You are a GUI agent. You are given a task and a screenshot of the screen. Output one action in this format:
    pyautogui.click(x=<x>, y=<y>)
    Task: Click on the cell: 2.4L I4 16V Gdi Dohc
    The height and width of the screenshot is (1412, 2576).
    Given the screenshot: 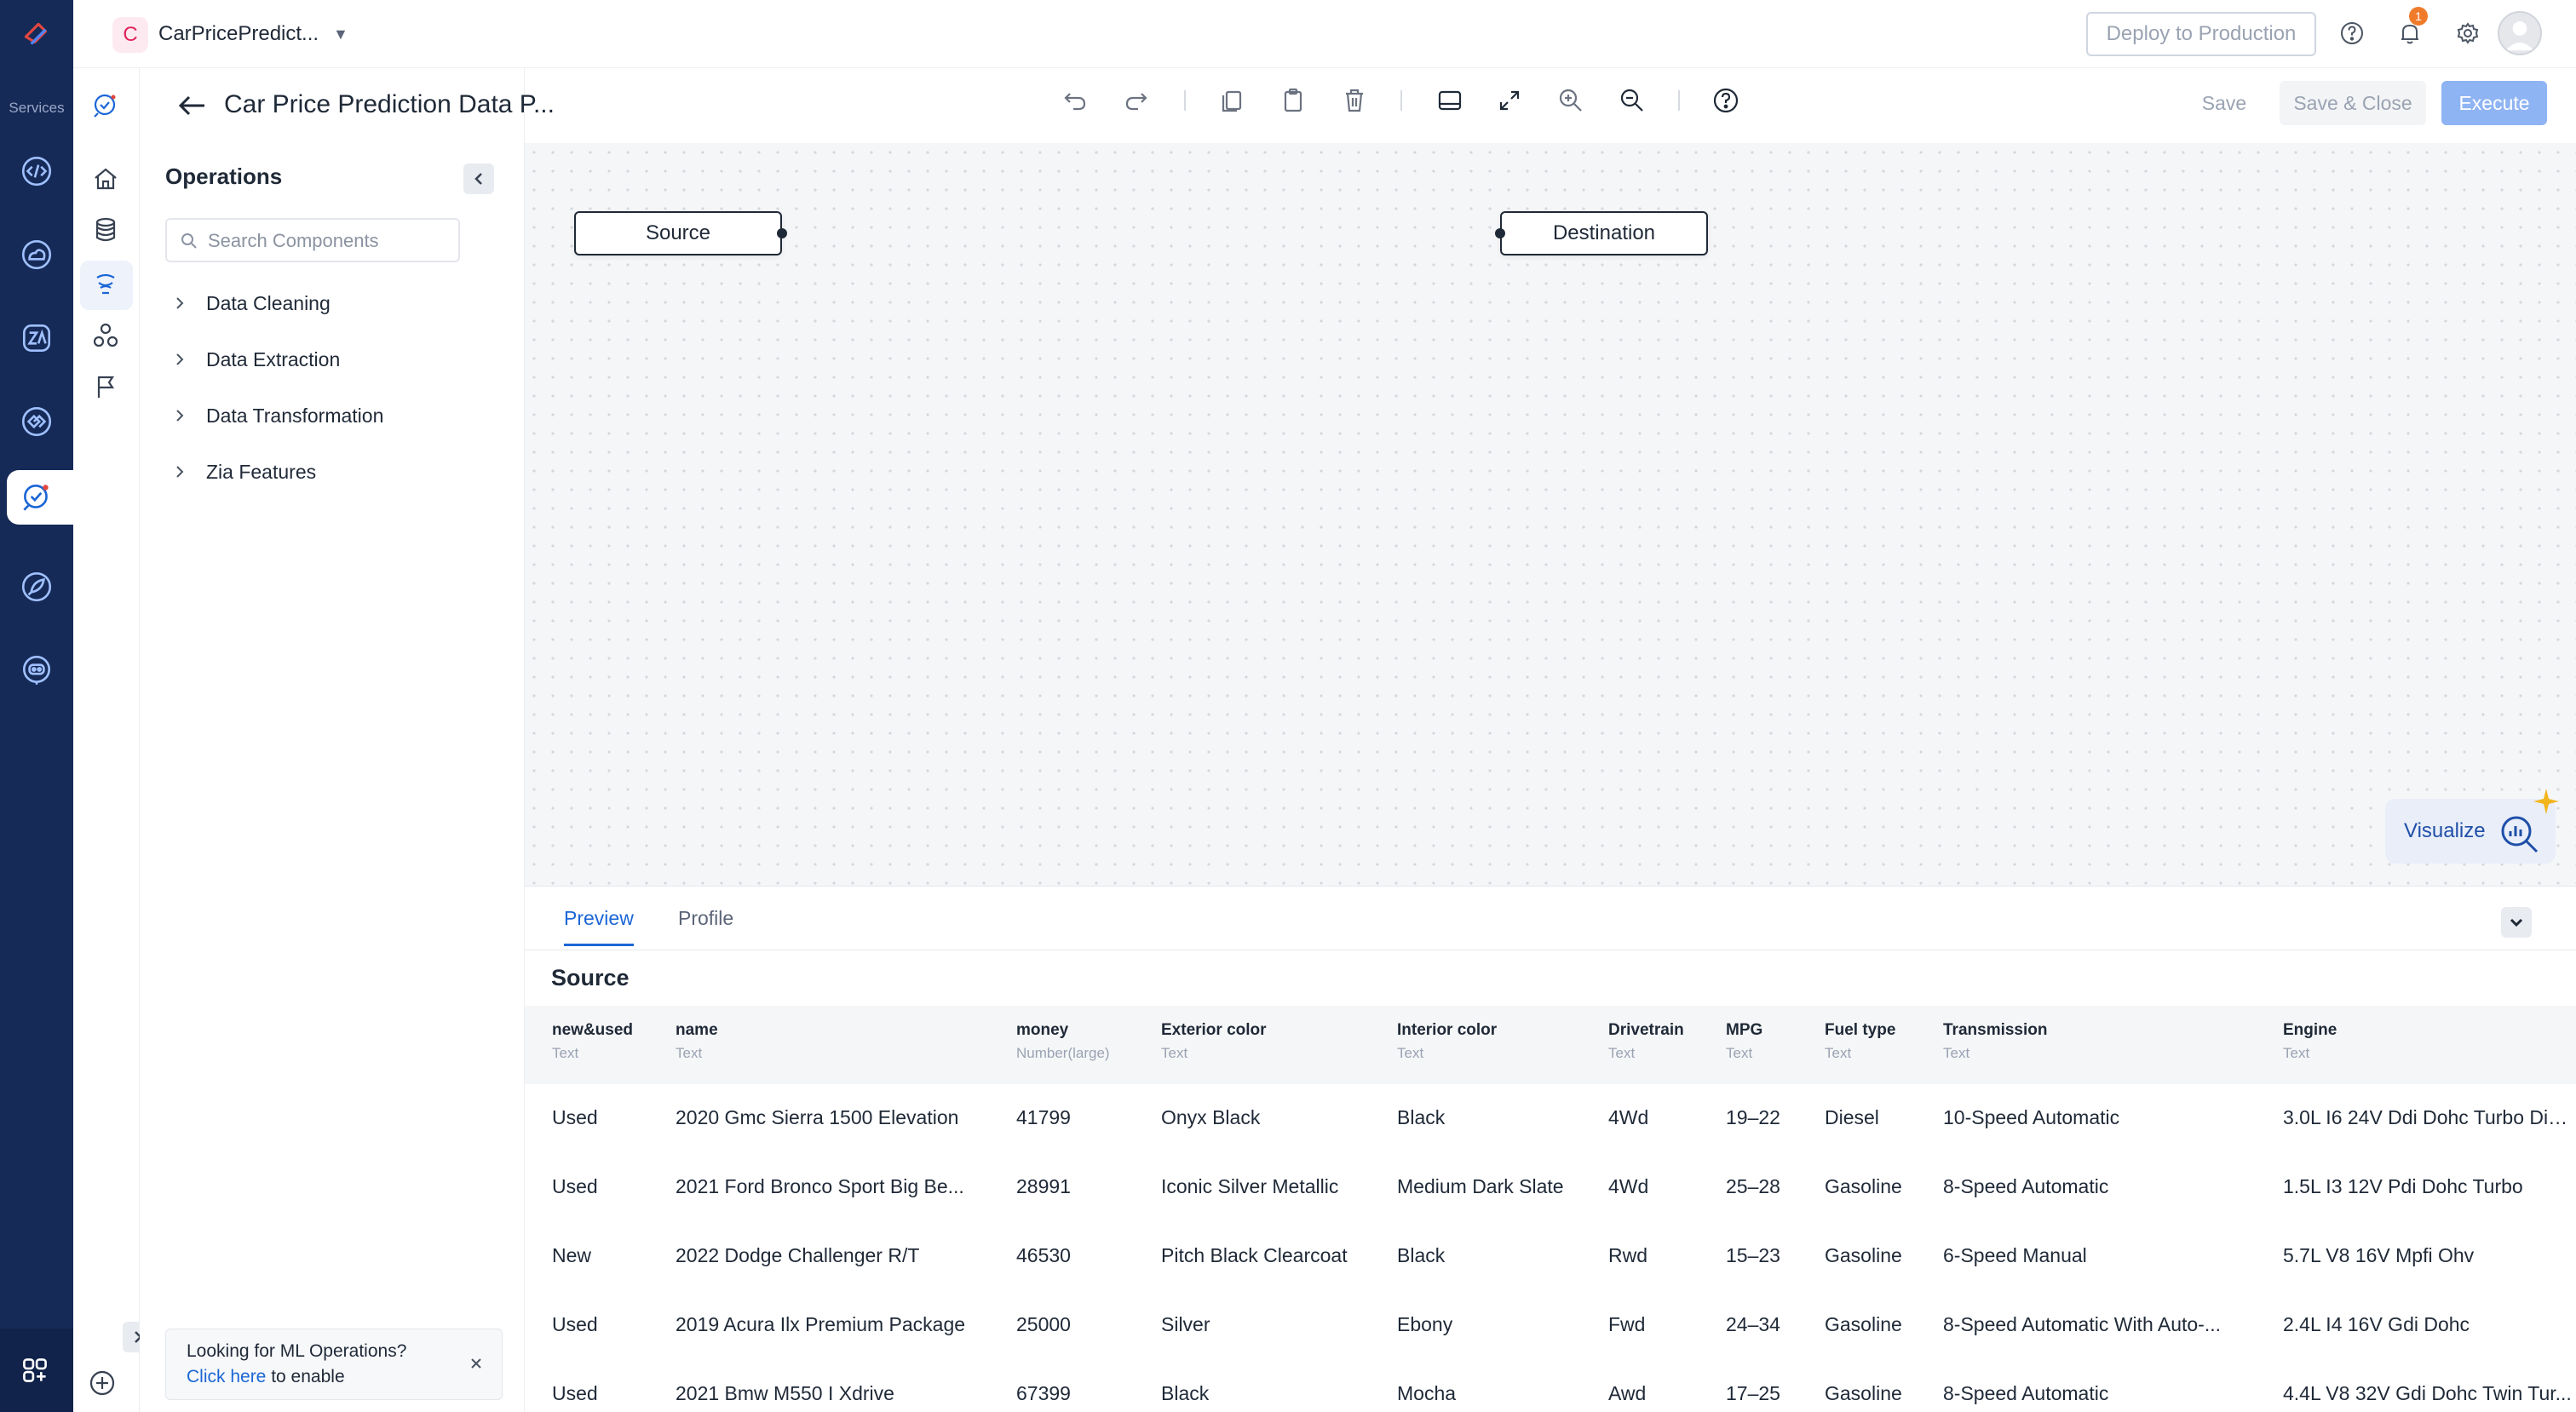 What is the action you would take?
    pyautogui.click(x=2376, y=1324)
    